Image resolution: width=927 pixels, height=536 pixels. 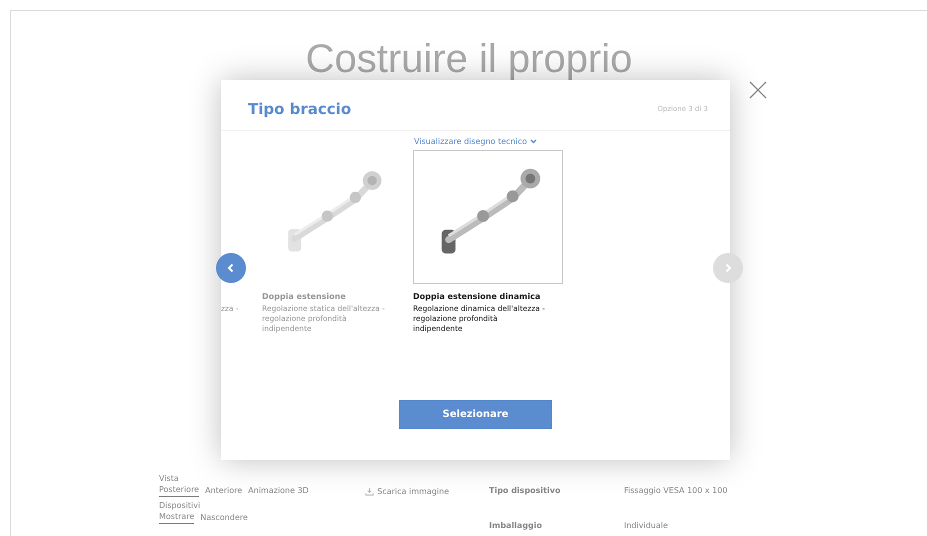 What do you see at coordinates (180, 505) in the screenshot?
I see `devices-label: Dispositivi` at bounding box center [180, 505].